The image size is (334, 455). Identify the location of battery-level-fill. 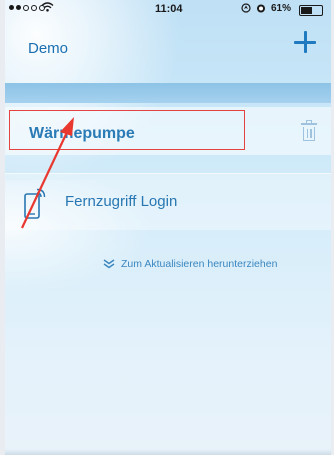
(306, 10).